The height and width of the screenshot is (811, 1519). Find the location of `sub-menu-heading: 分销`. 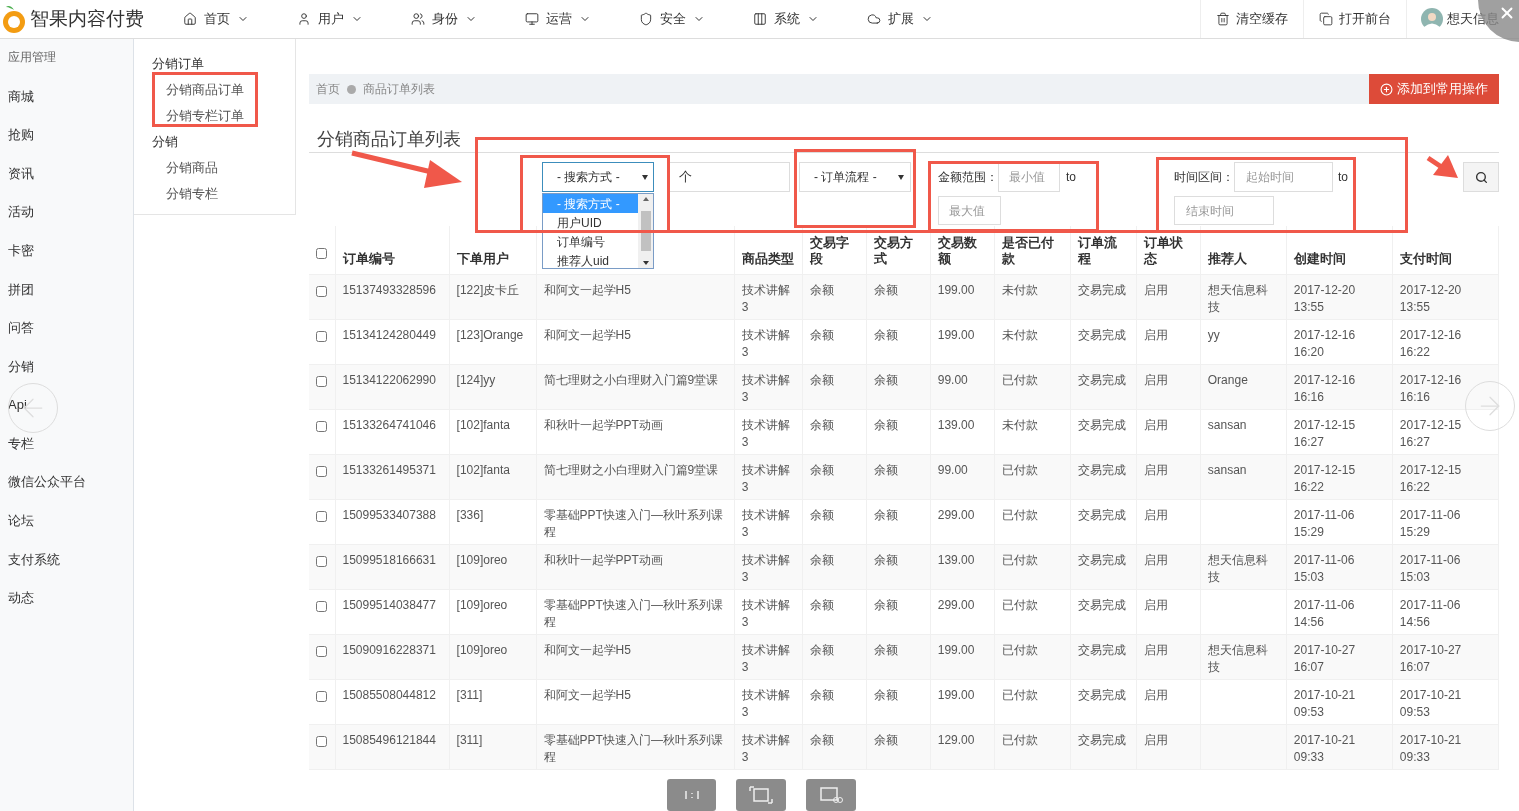

sub-menu-heading: 分销 is located at coordinates (165, 142).